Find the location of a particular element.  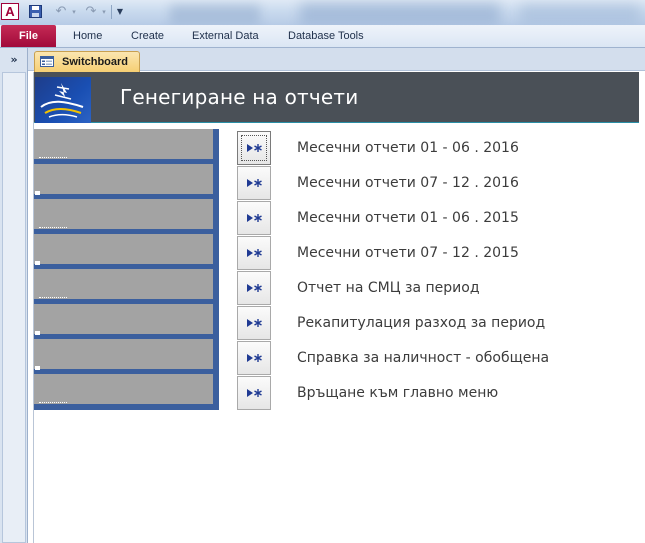

tab-switchboard: Switchboard is located at coordinates (87, 61).